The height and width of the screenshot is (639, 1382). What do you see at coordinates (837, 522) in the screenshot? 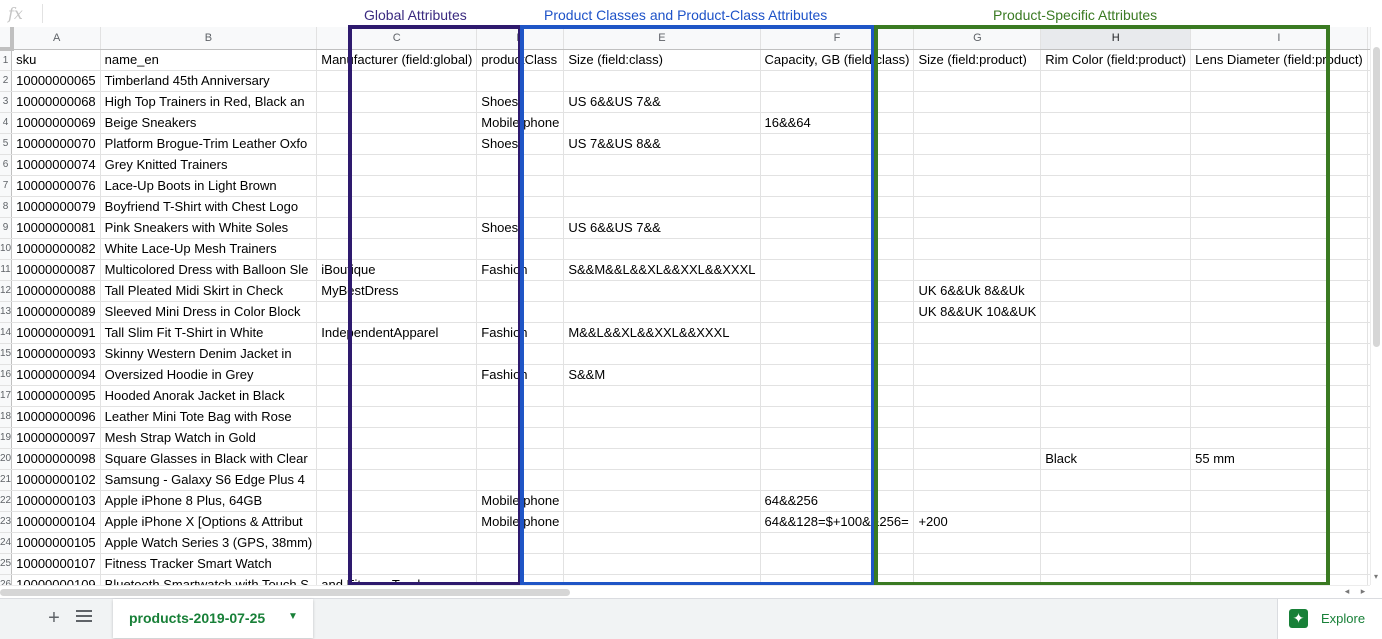
I see `cell: 64&&128=$+100&&256=` at bounding box center [837, 522].